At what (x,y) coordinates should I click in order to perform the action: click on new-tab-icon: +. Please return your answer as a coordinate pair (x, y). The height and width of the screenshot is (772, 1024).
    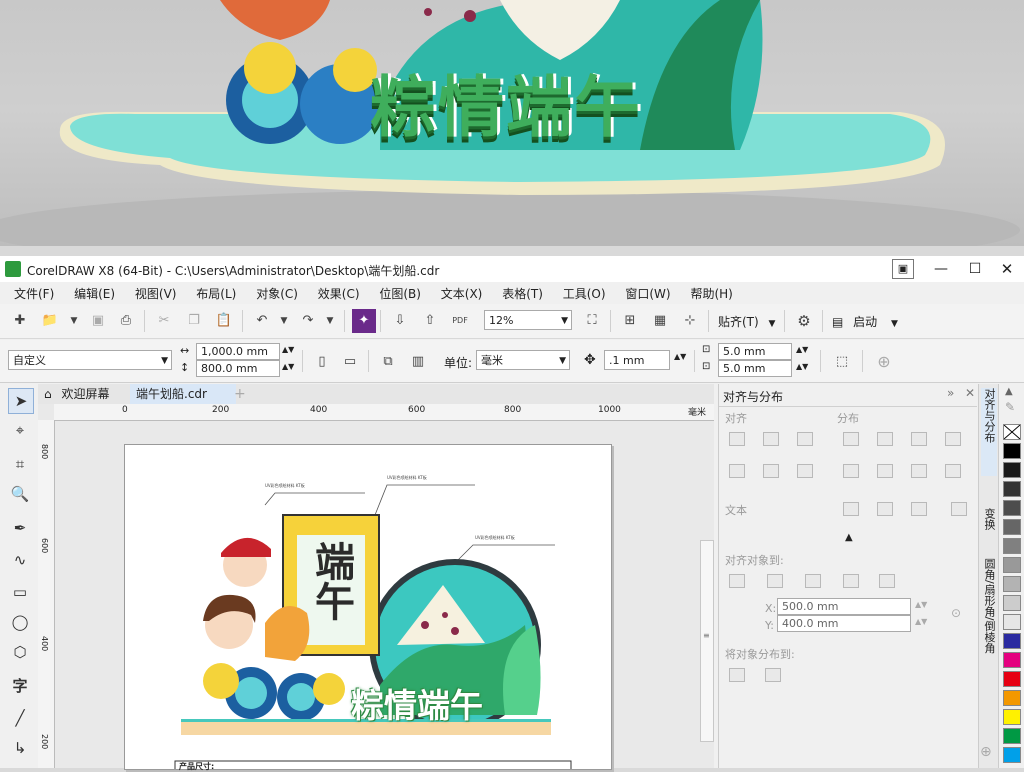
    Looking at the image, I should click on (240, 394).